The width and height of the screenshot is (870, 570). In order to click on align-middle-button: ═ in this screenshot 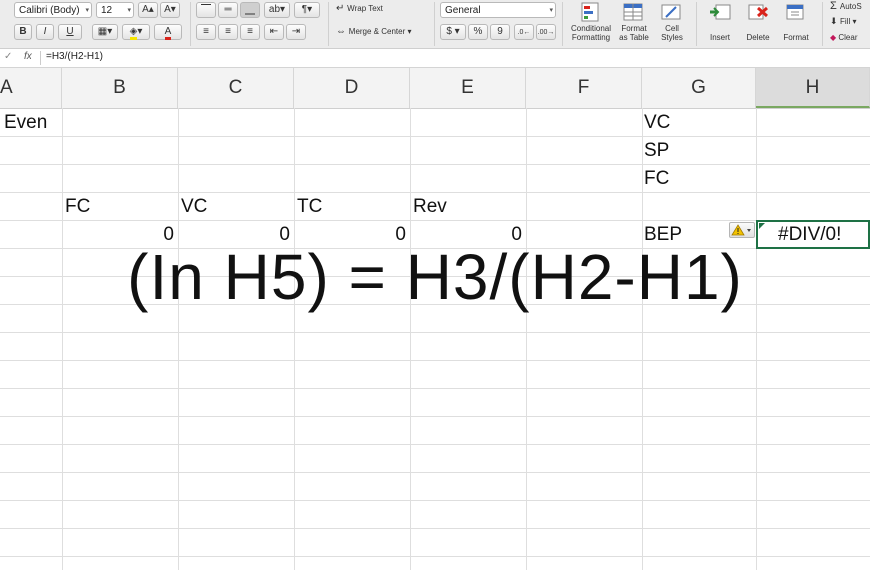, I will do `click(228, 10)`.